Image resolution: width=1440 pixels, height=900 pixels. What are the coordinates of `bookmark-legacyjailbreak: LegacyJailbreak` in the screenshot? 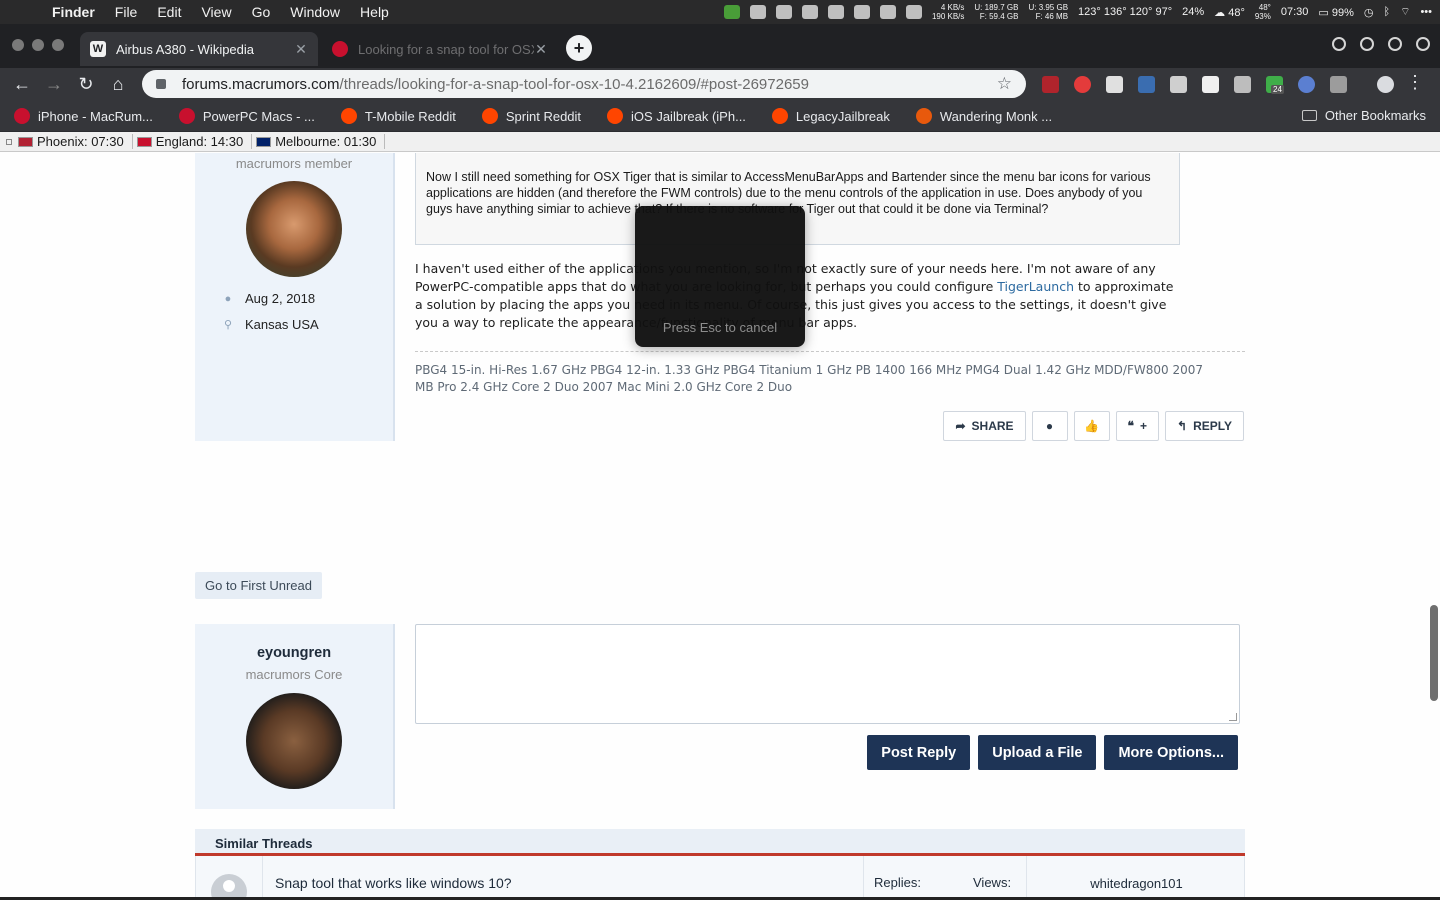 It's located at (830, 116).